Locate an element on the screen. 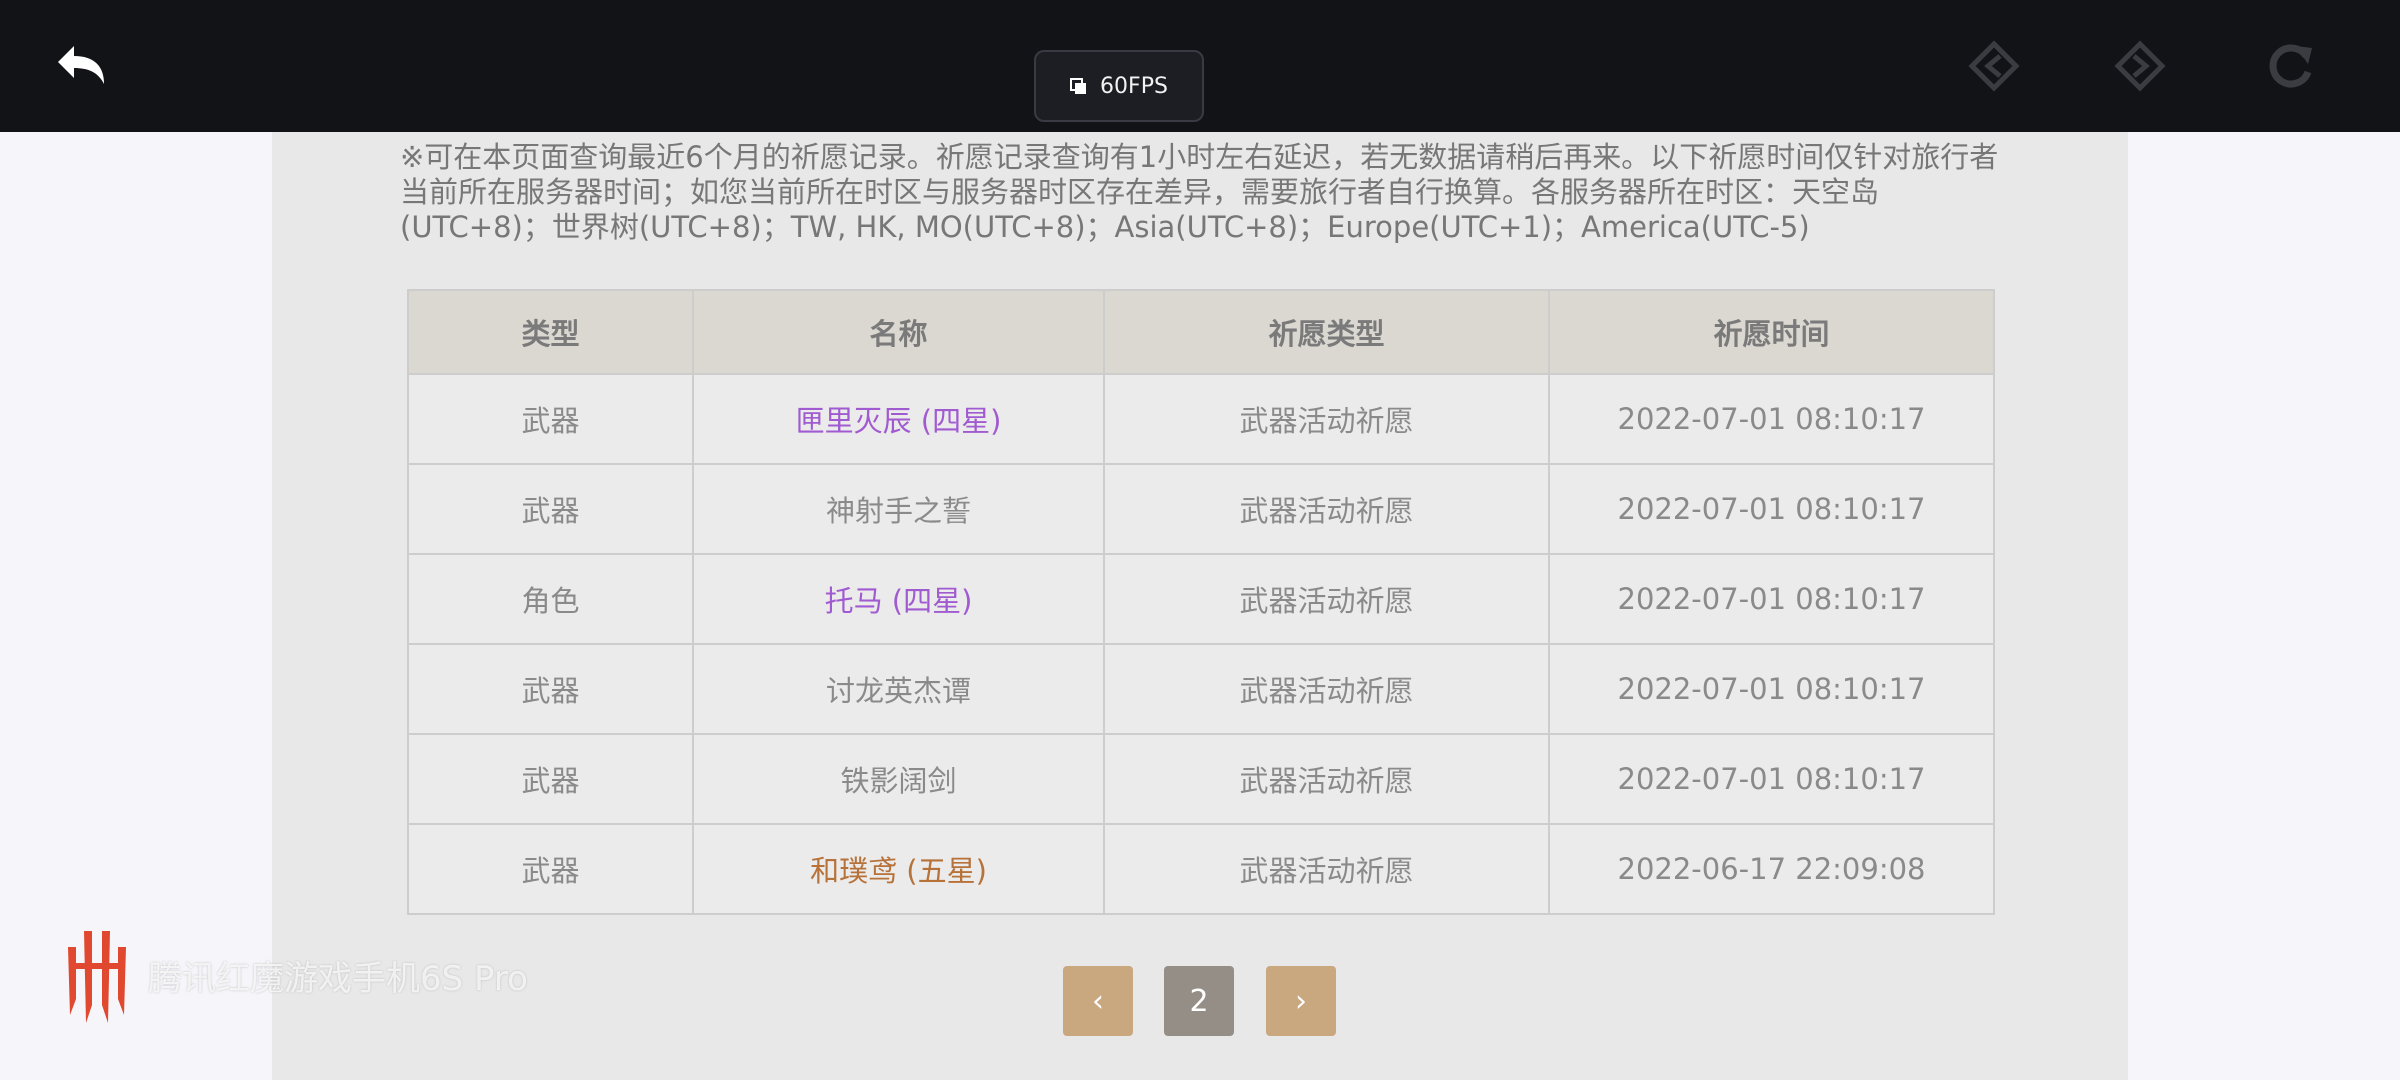 Image resolution: width=2400 pixels, height=1080 pixels. fps-label: 60FPS is located at coordinates (1134, 86).